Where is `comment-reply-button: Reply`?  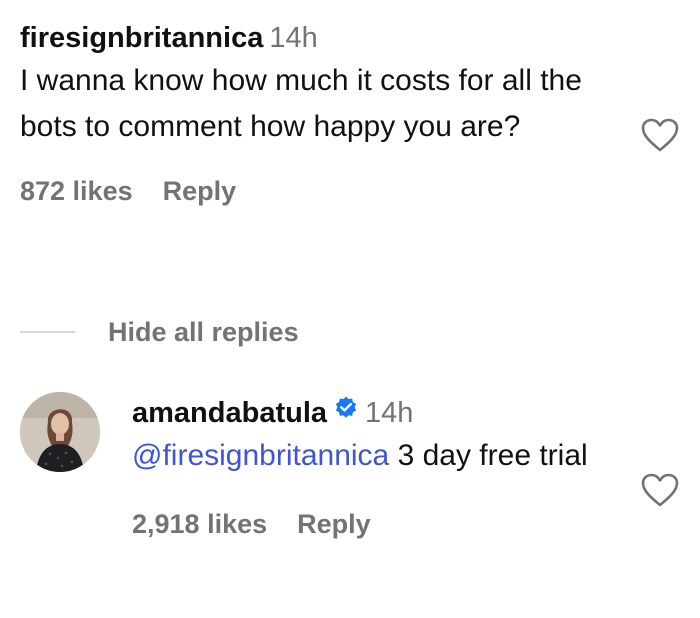 comment-reply-button: Reply is located at coordinates (200, 191).